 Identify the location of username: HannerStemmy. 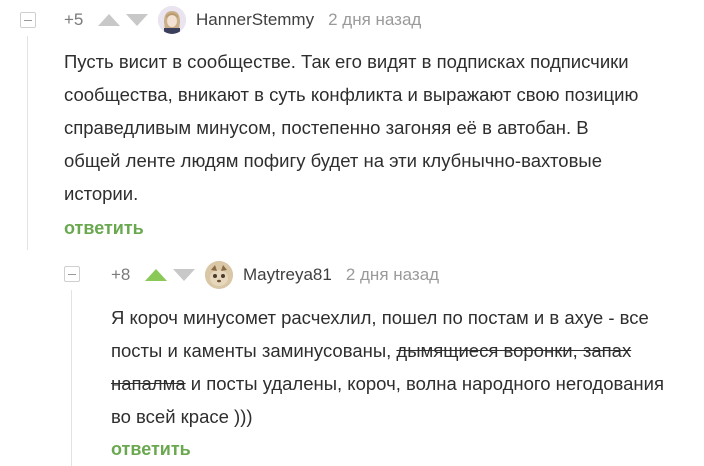
(255, 20).